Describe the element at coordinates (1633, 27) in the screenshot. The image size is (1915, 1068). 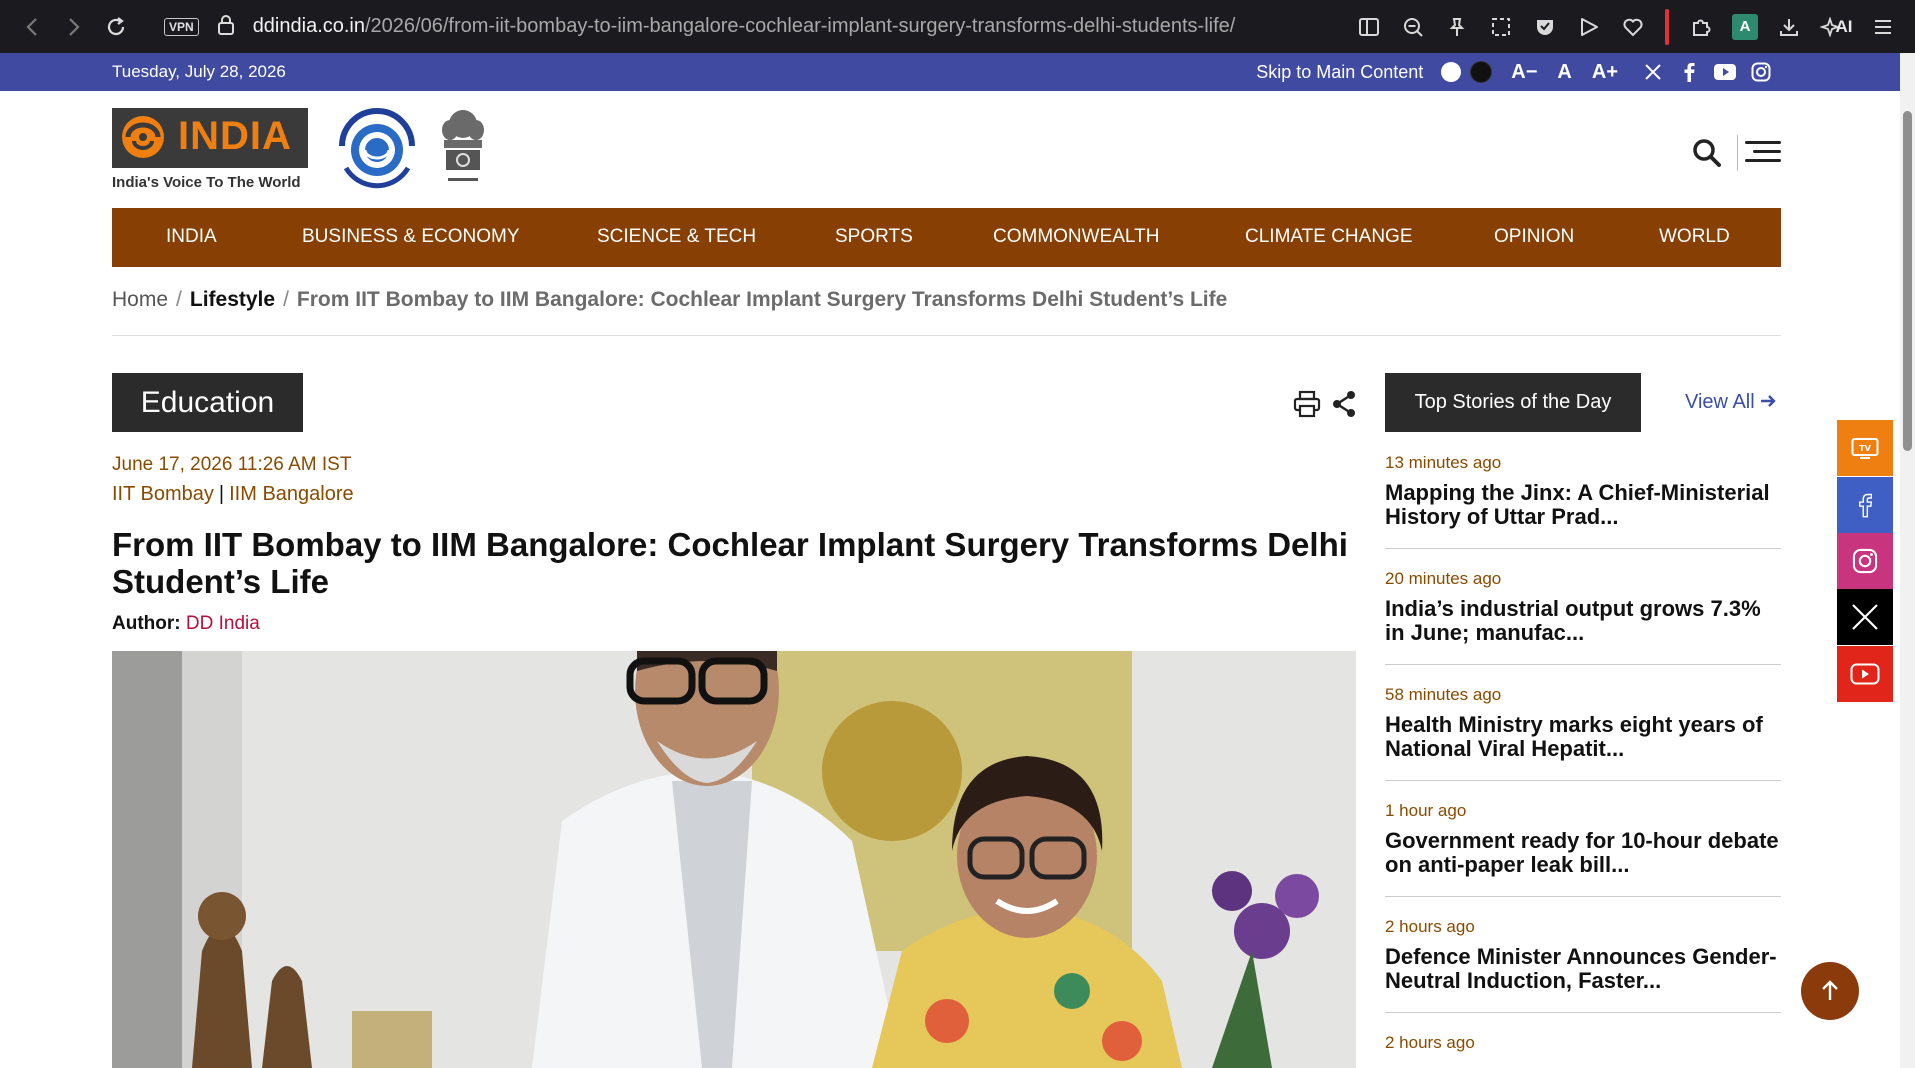
I see `heart-icon` at that location.